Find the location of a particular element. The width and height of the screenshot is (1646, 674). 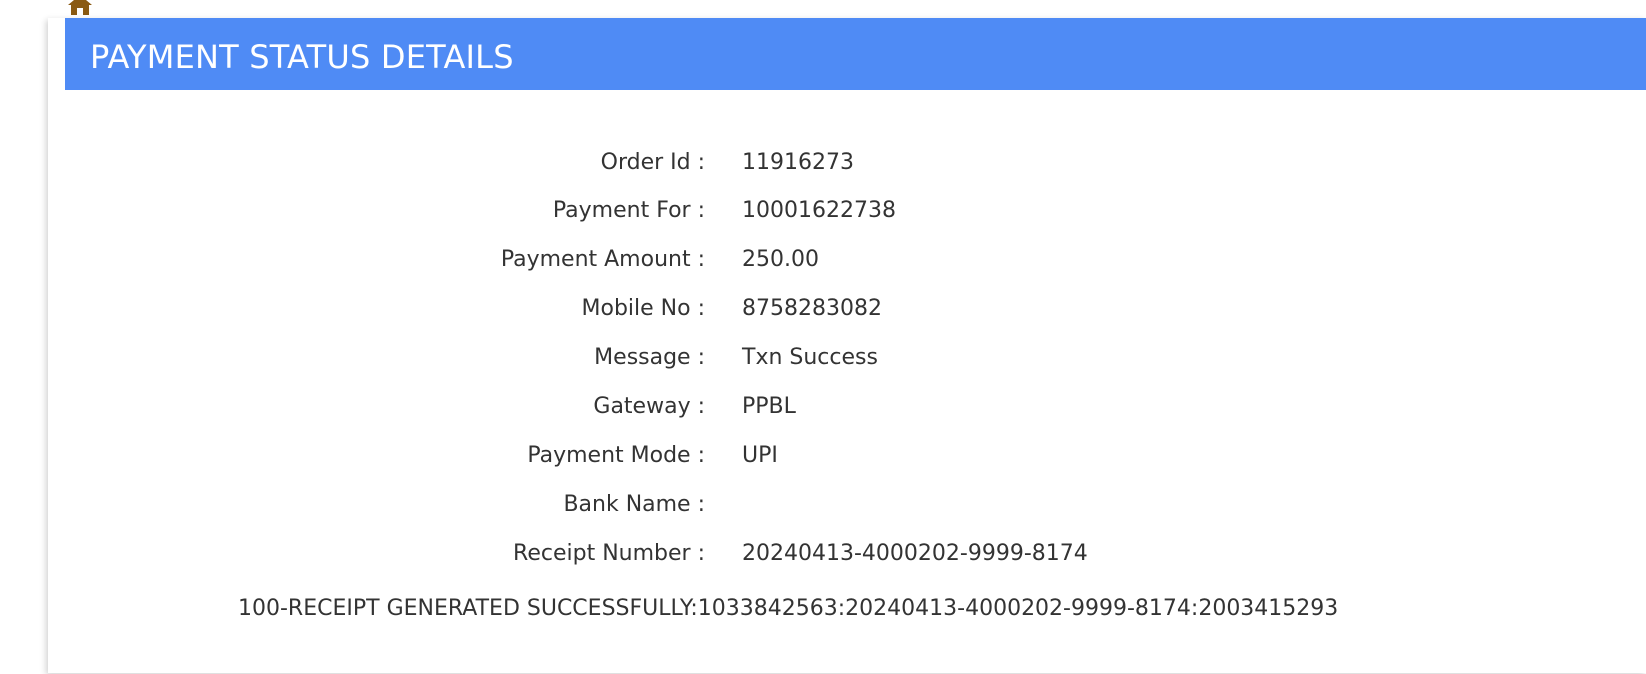

payment-for-label: Payment For : is located at coordinates (628, 210).